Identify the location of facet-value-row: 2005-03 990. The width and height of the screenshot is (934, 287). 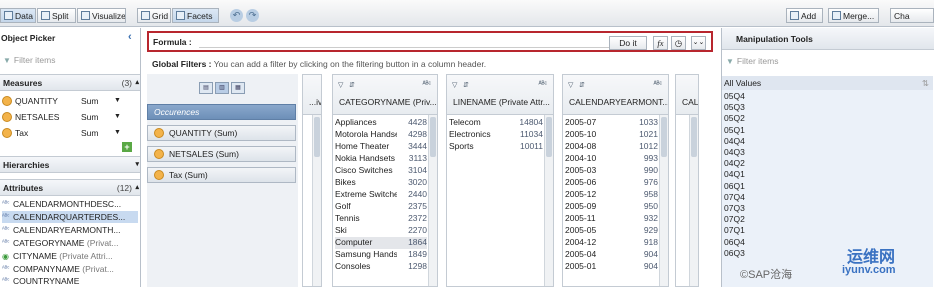
(611, 171).